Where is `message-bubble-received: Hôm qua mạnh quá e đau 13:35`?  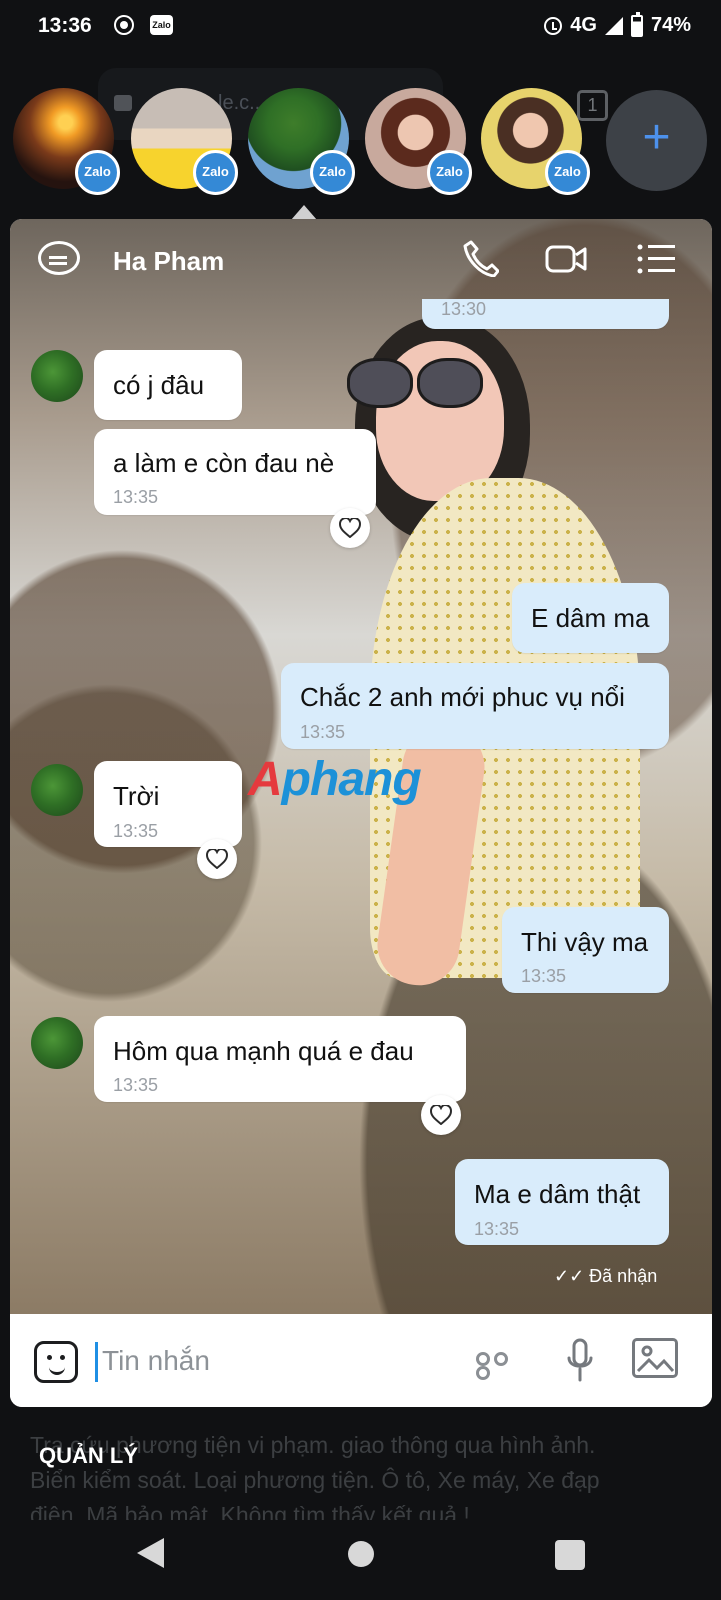 message-bubble-received: Hôm qua mạnh quá e đau 13:35 is located at coordinates (280, 1059).